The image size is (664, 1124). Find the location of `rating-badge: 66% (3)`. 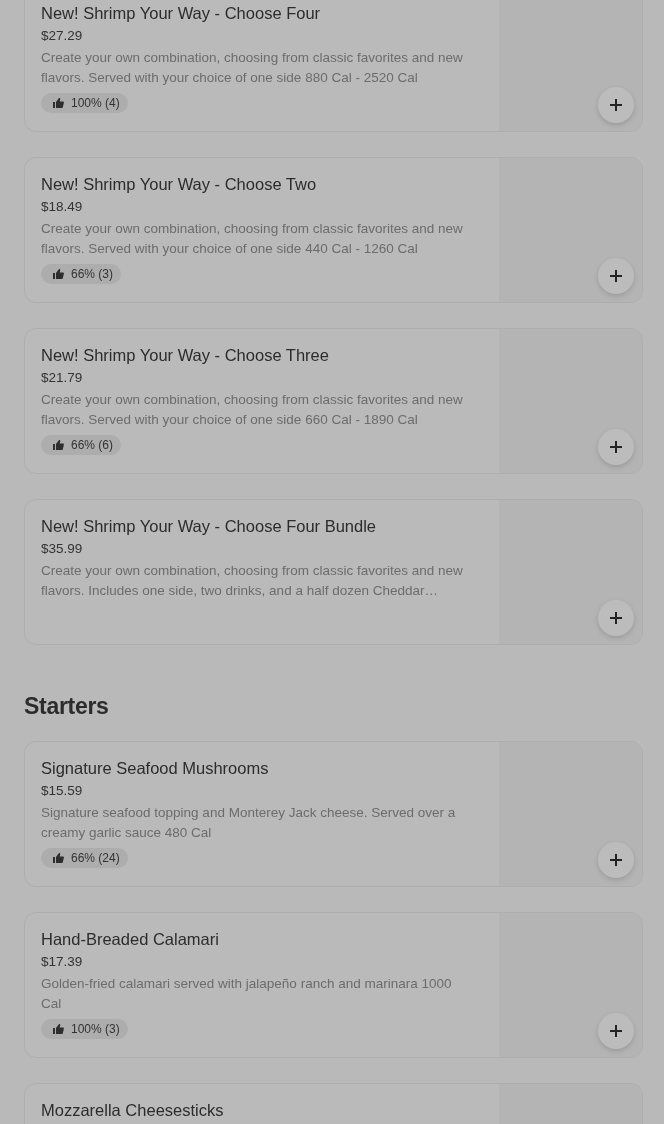

rating-badge: 66% (3) is located at coordinates (81, 274).